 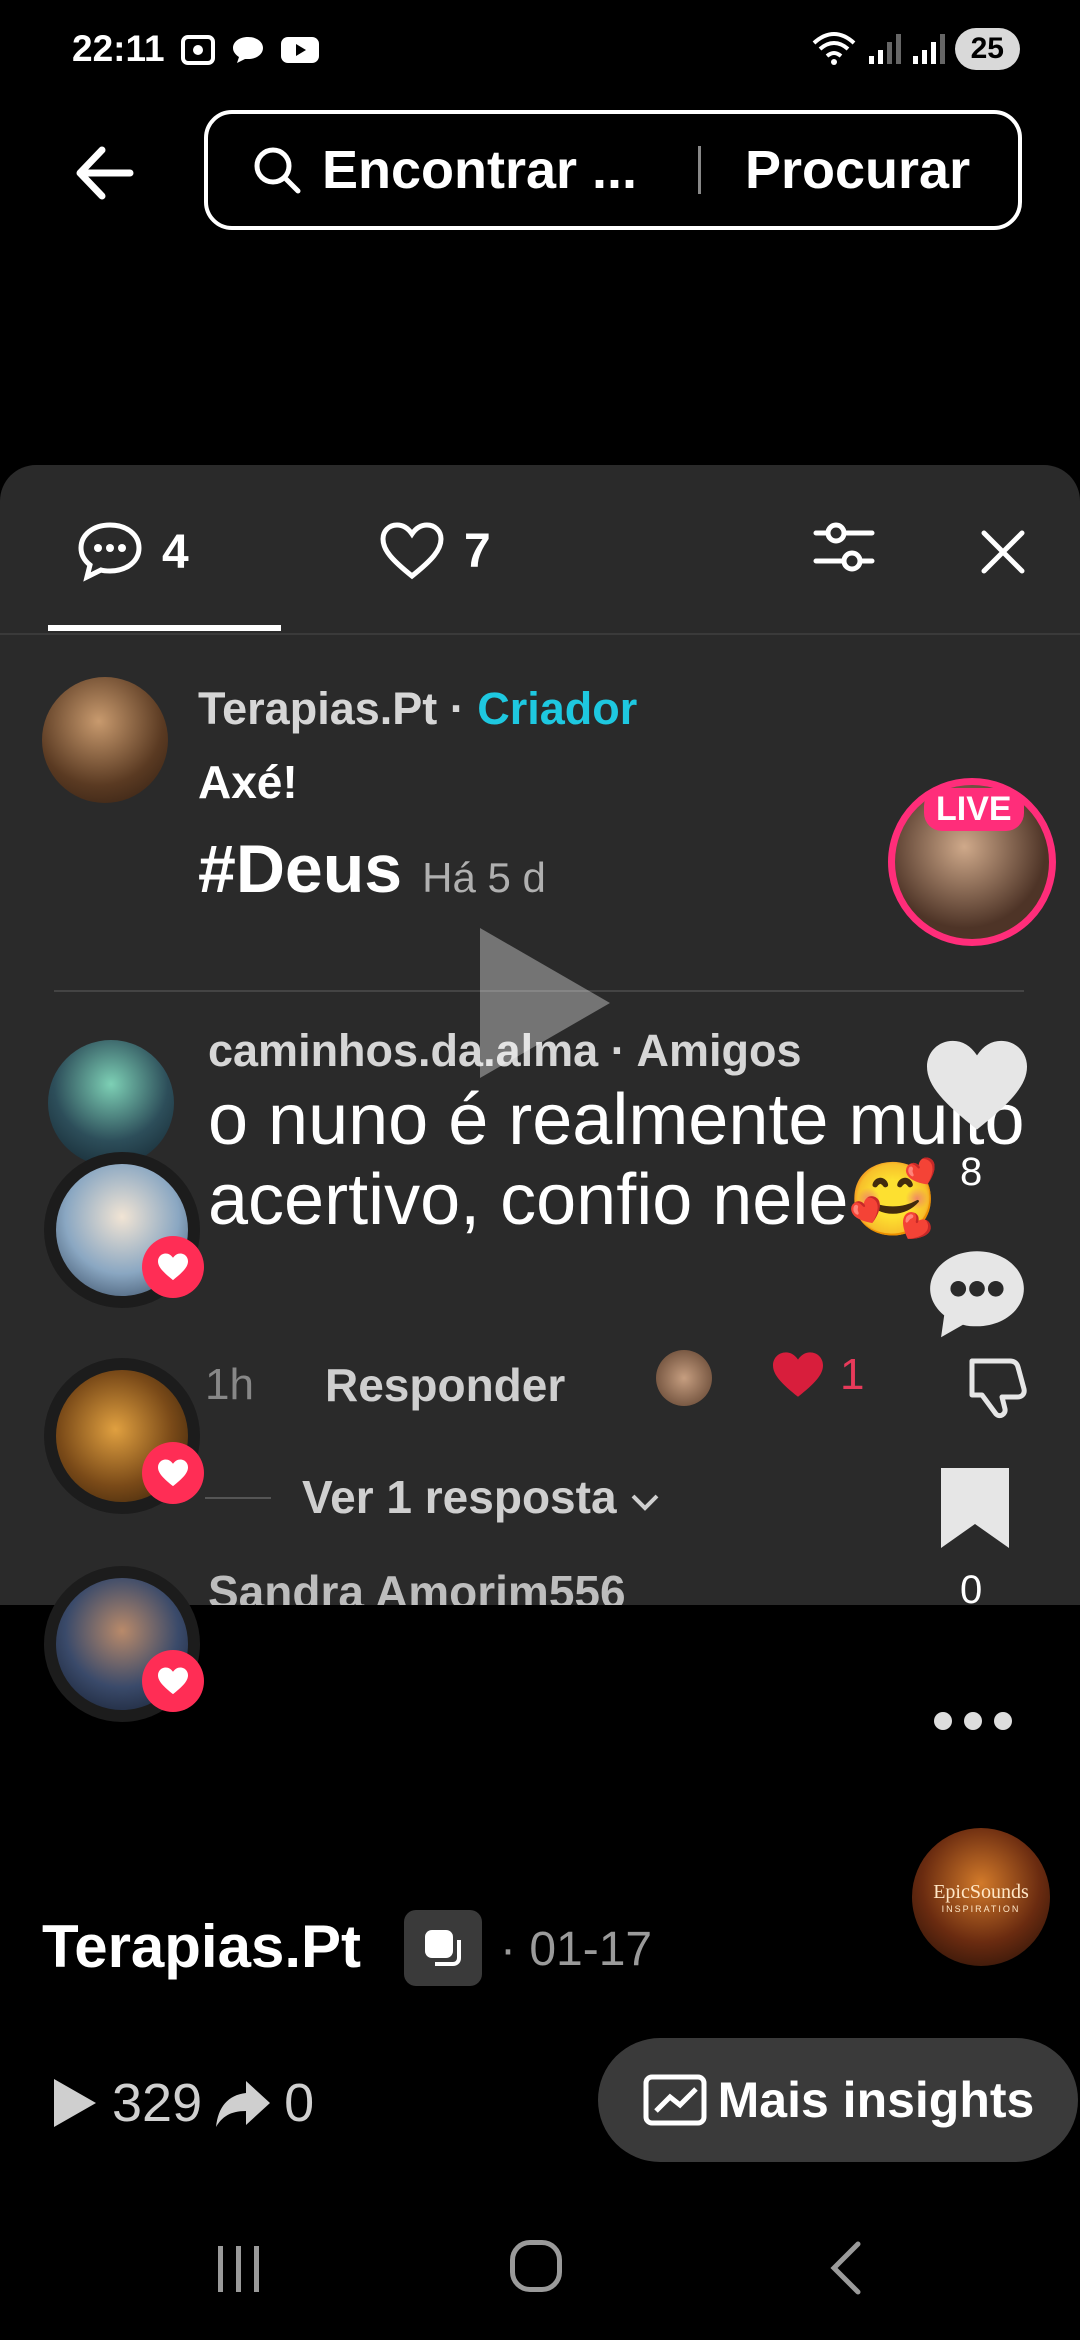 I want to click on status-notification-icons, so click(x=250, y=50).